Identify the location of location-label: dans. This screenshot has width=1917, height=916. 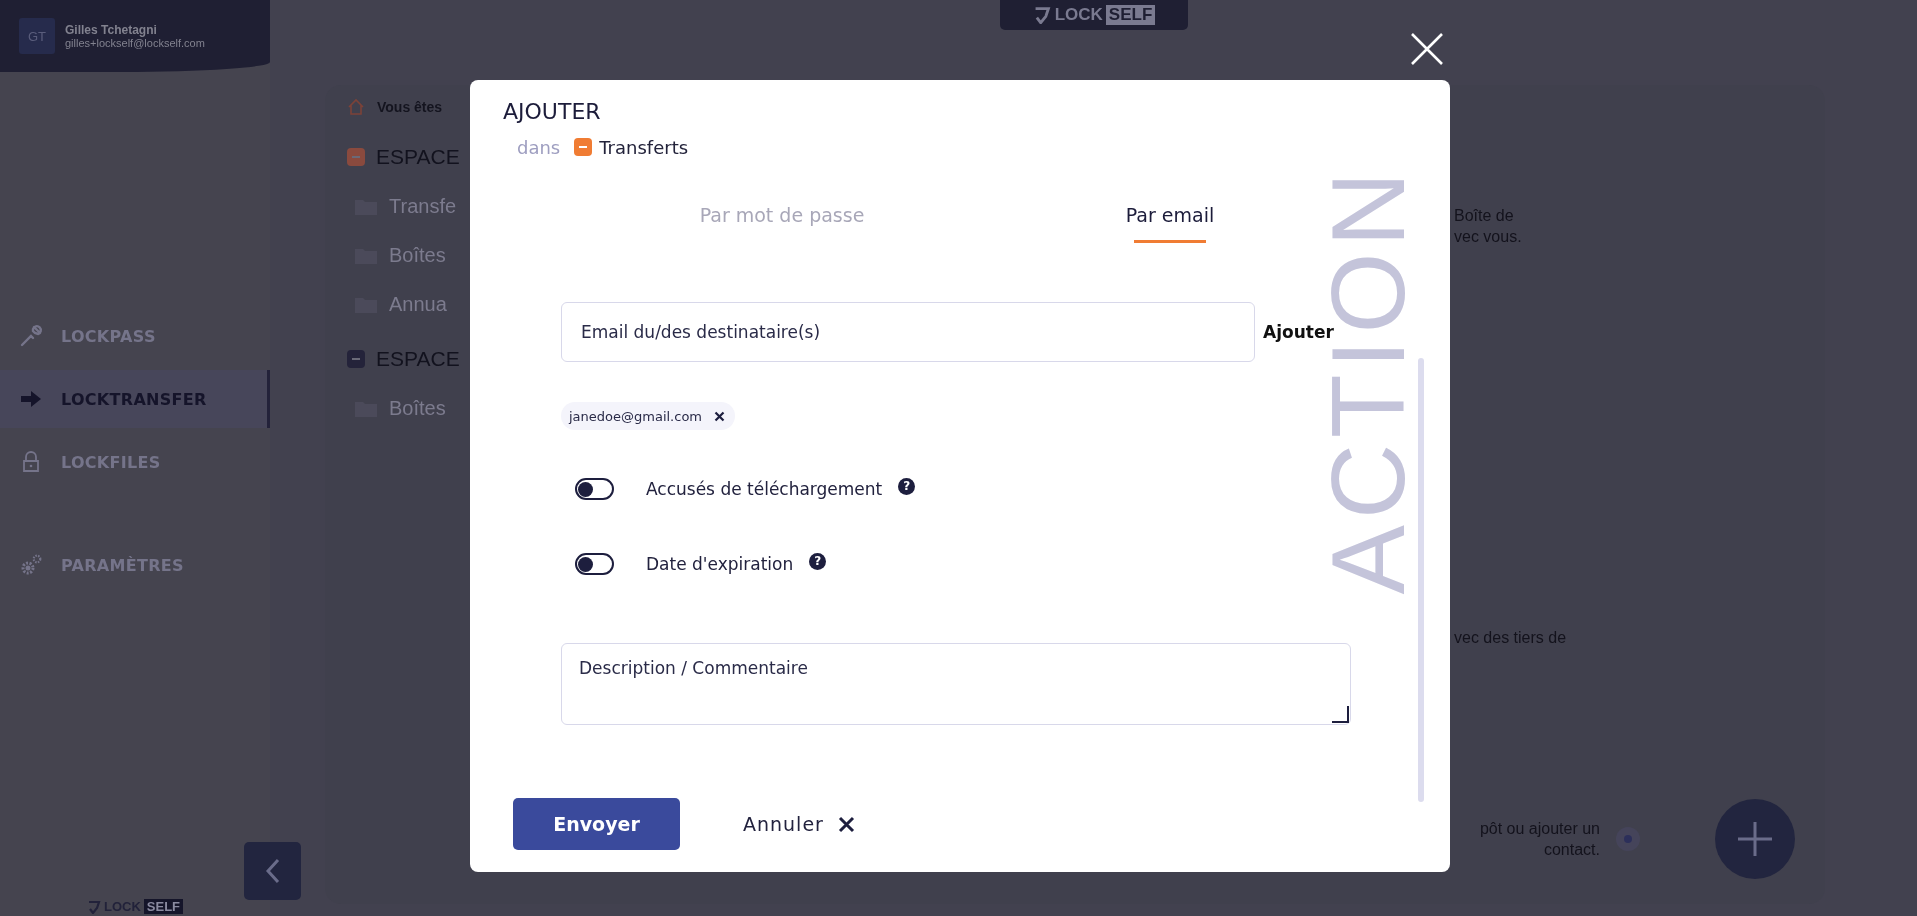
(539, 147).